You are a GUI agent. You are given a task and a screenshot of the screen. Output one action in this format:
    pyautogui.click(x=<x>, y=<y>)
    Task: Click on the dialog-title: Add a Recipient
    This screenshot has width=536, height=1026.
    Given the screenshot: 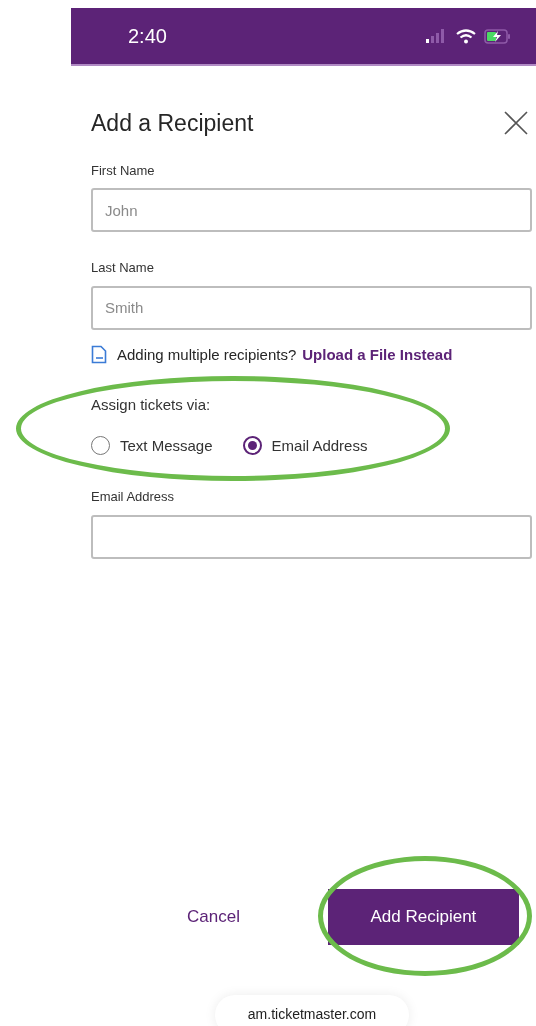 What is the action you would take?
    pyautogui.click(x=172, y=123)
    